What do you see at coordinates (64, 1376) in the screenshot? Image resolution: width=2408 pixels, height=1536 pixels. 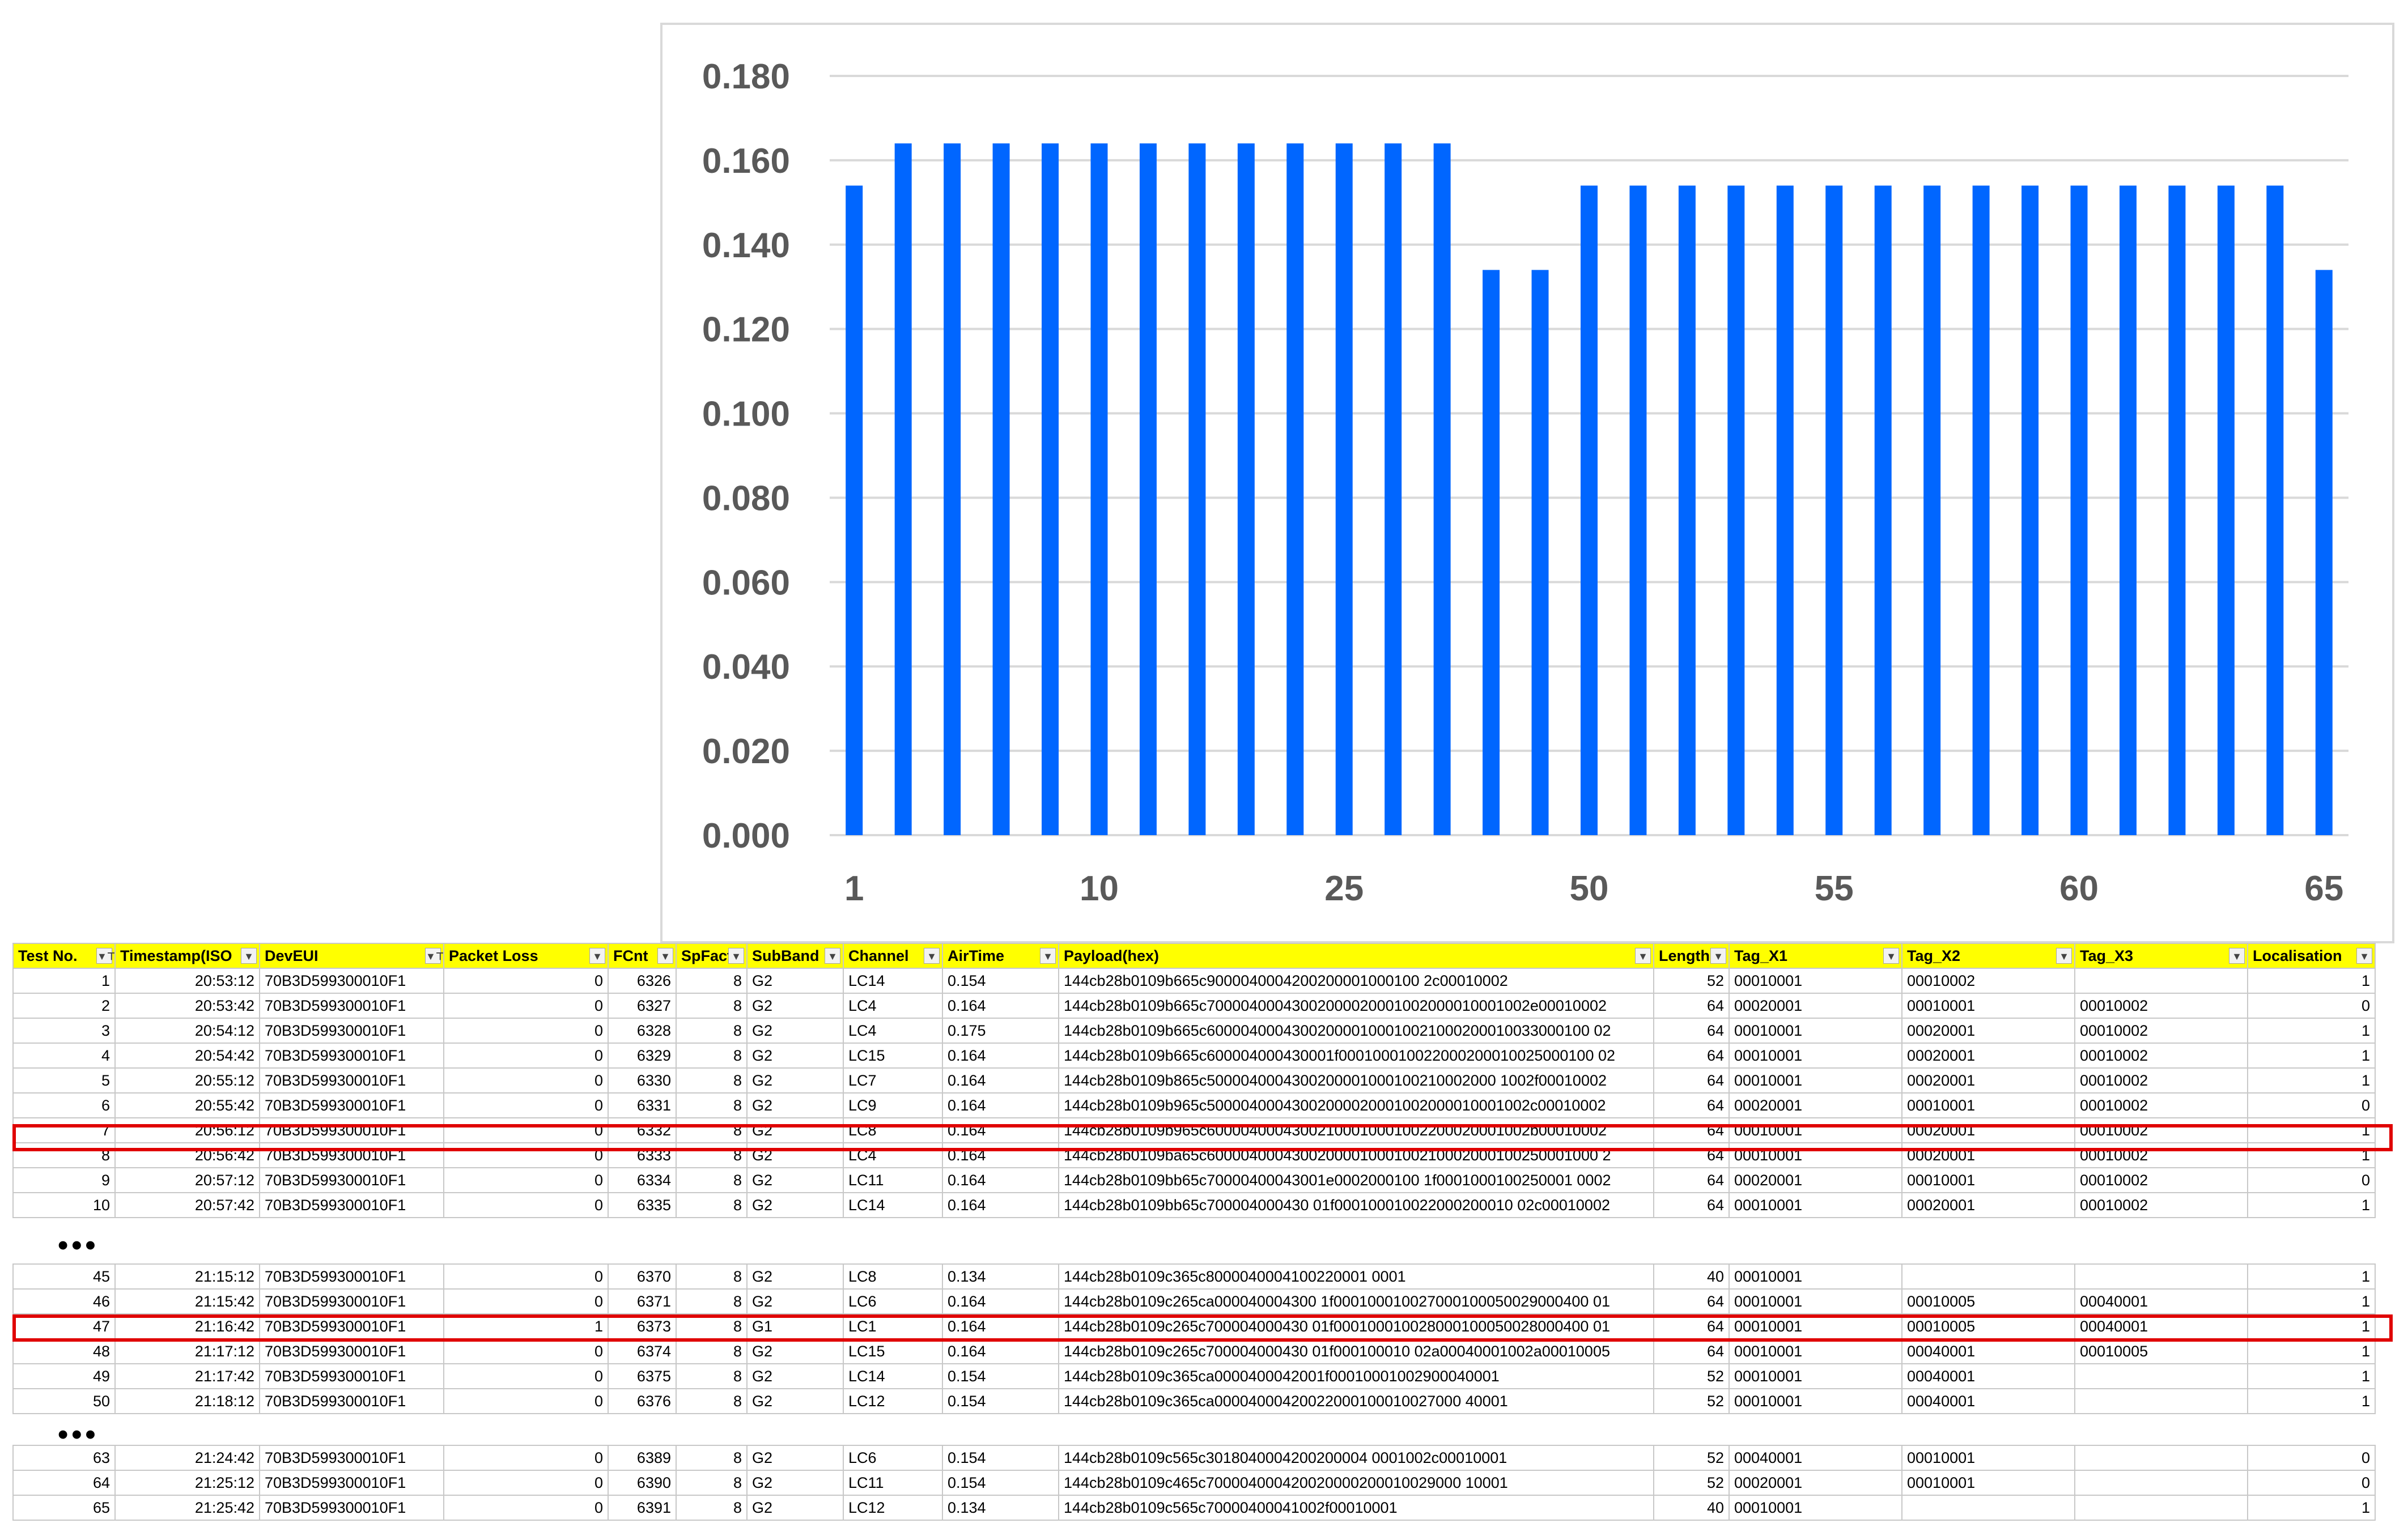 I see `table-cell: 49` at bounding box center [64, 1376].